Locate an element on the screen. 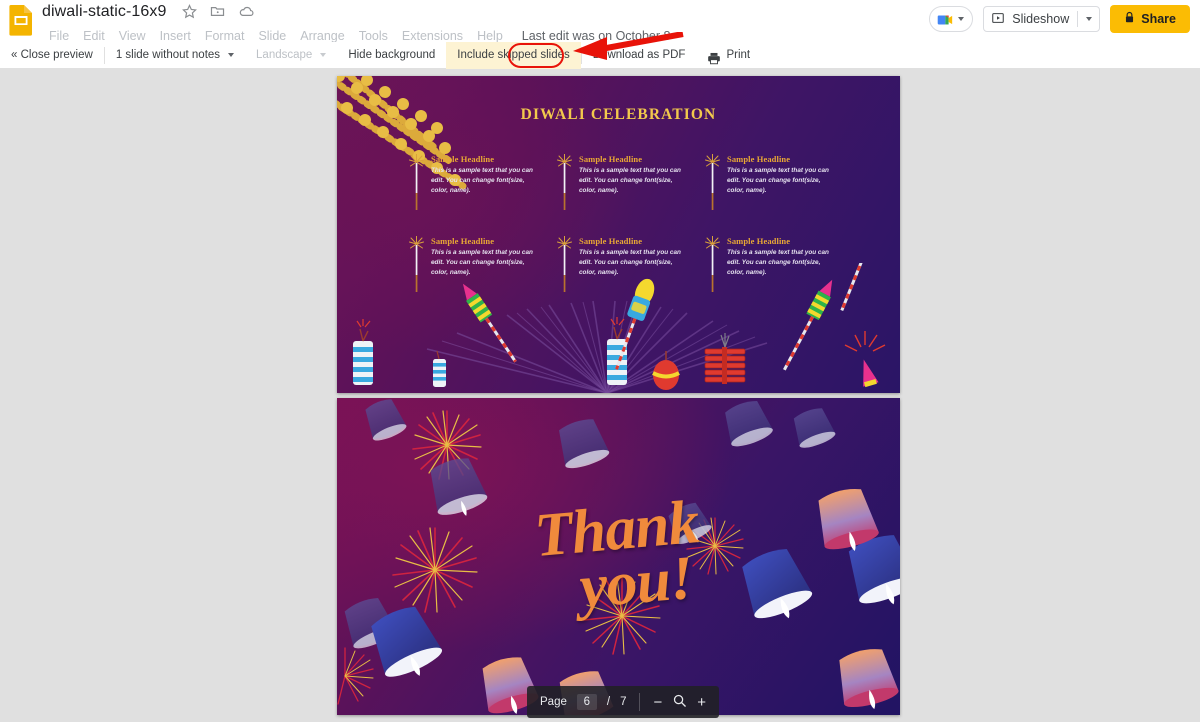 The image size is (1200, 722). zoom-controls-group: − + is located at coordinates (679, 702).